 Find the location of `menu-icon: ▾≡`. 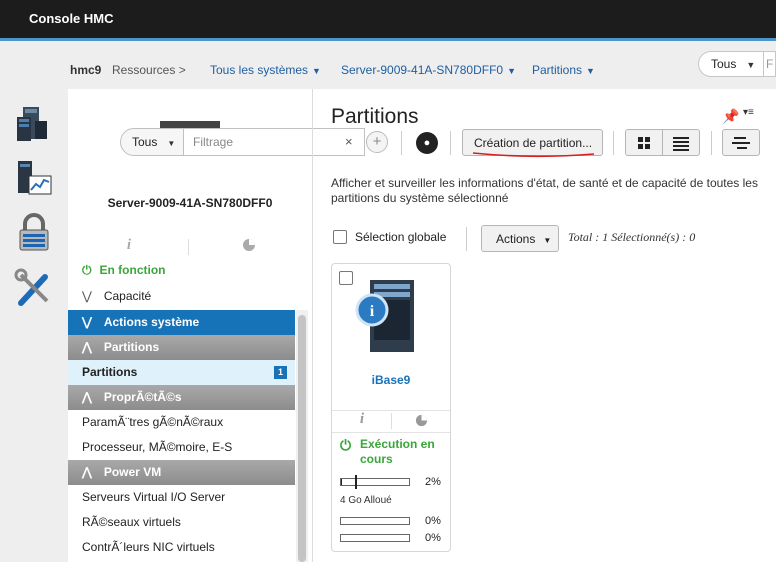

menu-icon: ▾≡ is located at coordinates (748, 112).